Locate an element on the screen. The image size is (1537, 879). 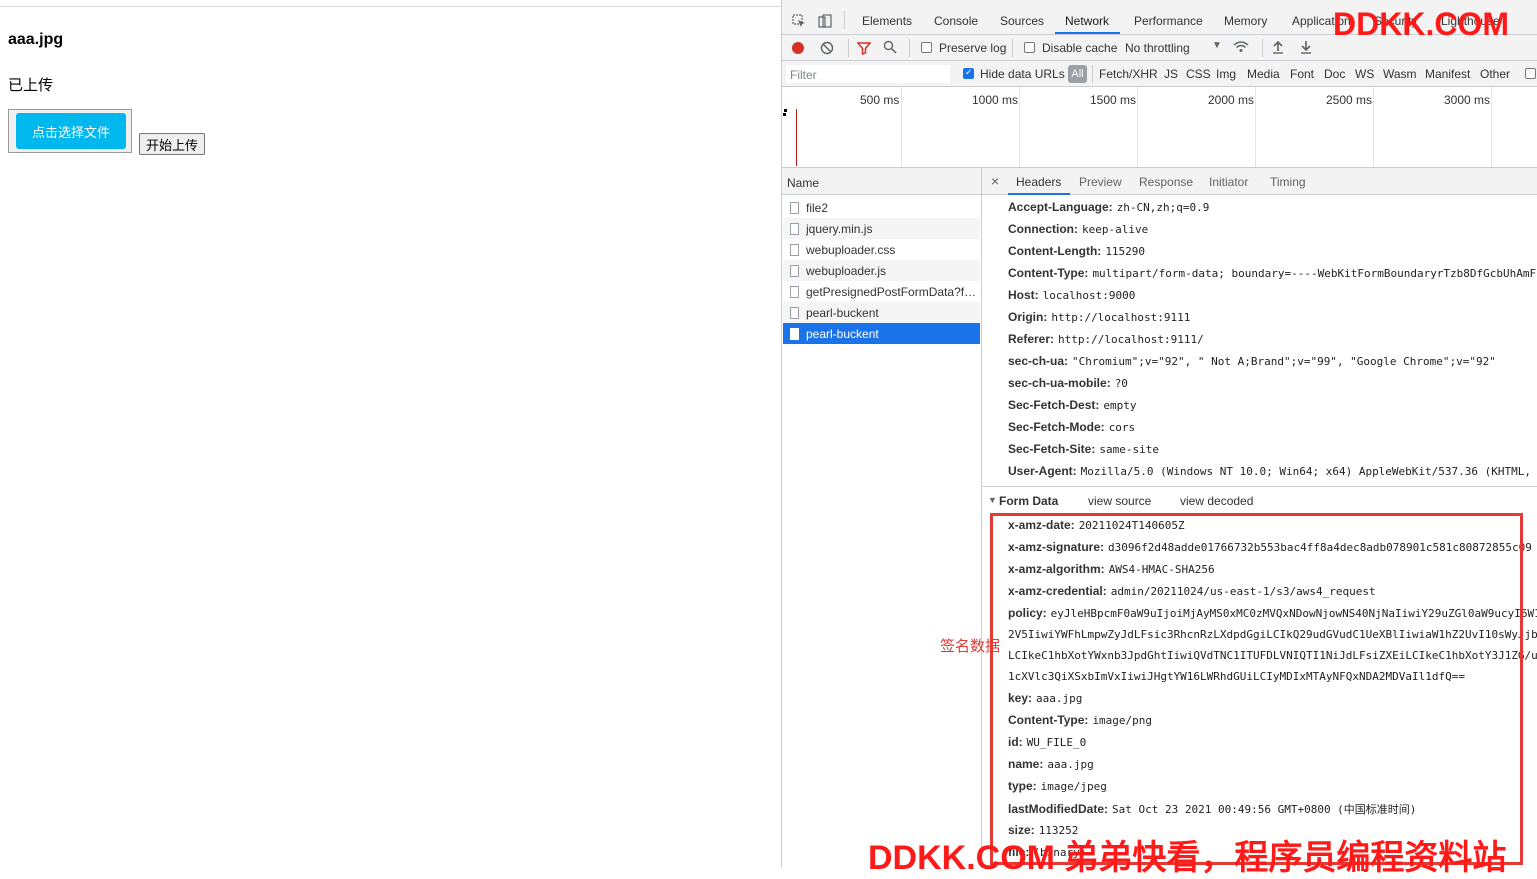
header-key: Sec-Fetch-Mode: is located at coordinates (1056, 427).